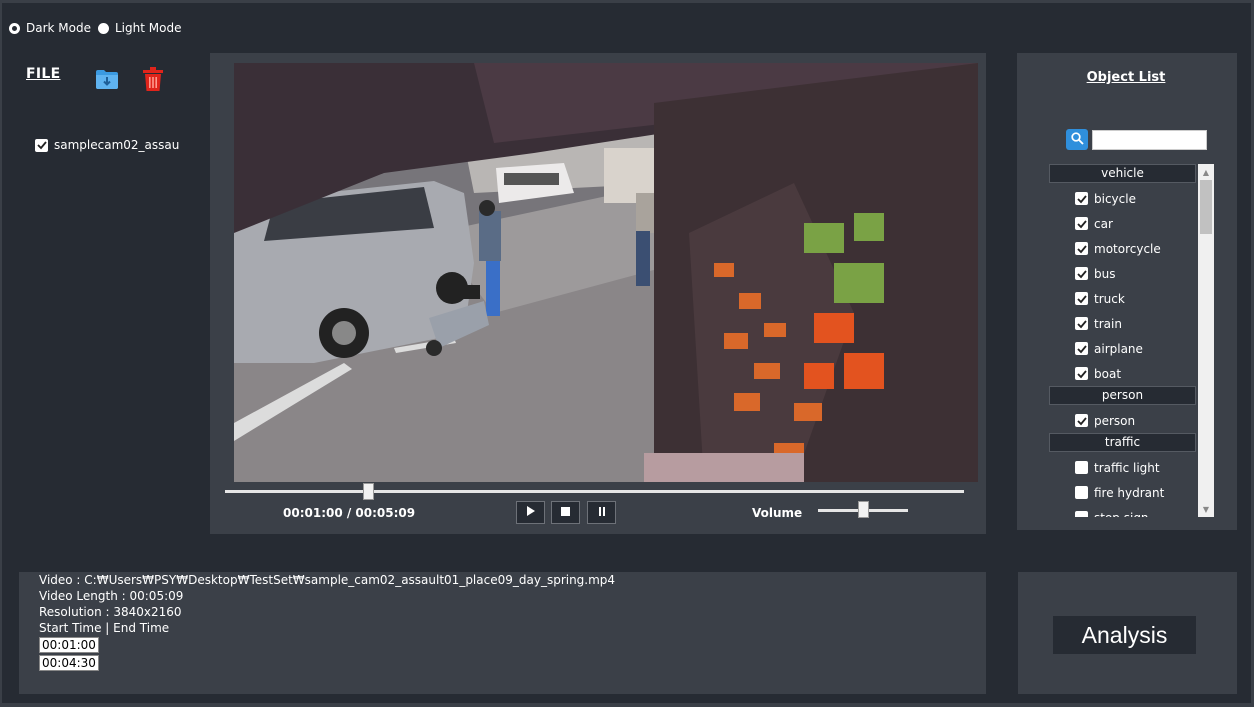 The image size is (1254, 707). I want to click on analysis-panel: Analysis, so click(1127, 633).